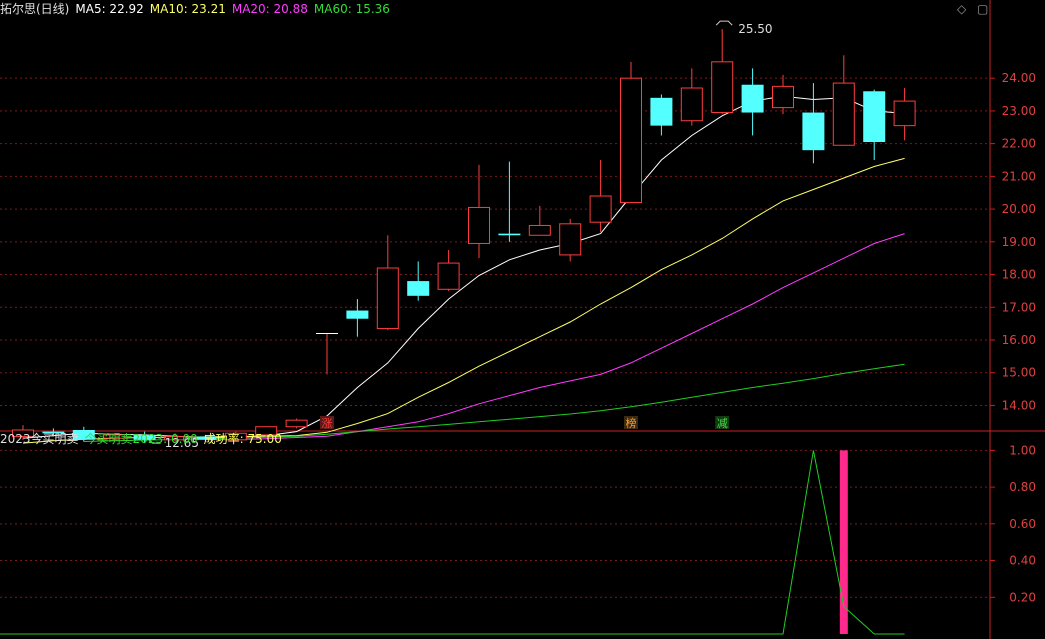 The image size is (1045, 639). Describe the element at coordinates (1019, 275) in the screenshot. I see `price-tick-label: 18.00` at that location.